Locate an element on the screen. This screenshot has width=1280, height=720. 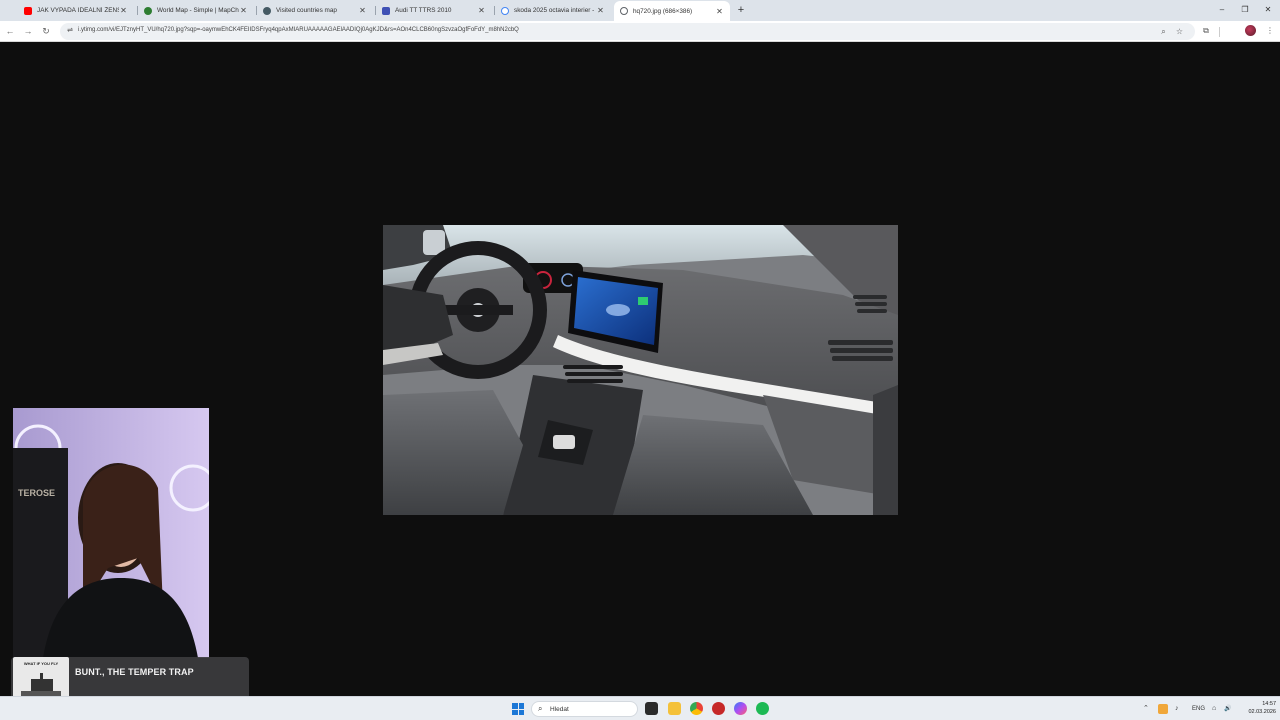
restore-button: ❐ is located at coordinates (1245, 10).